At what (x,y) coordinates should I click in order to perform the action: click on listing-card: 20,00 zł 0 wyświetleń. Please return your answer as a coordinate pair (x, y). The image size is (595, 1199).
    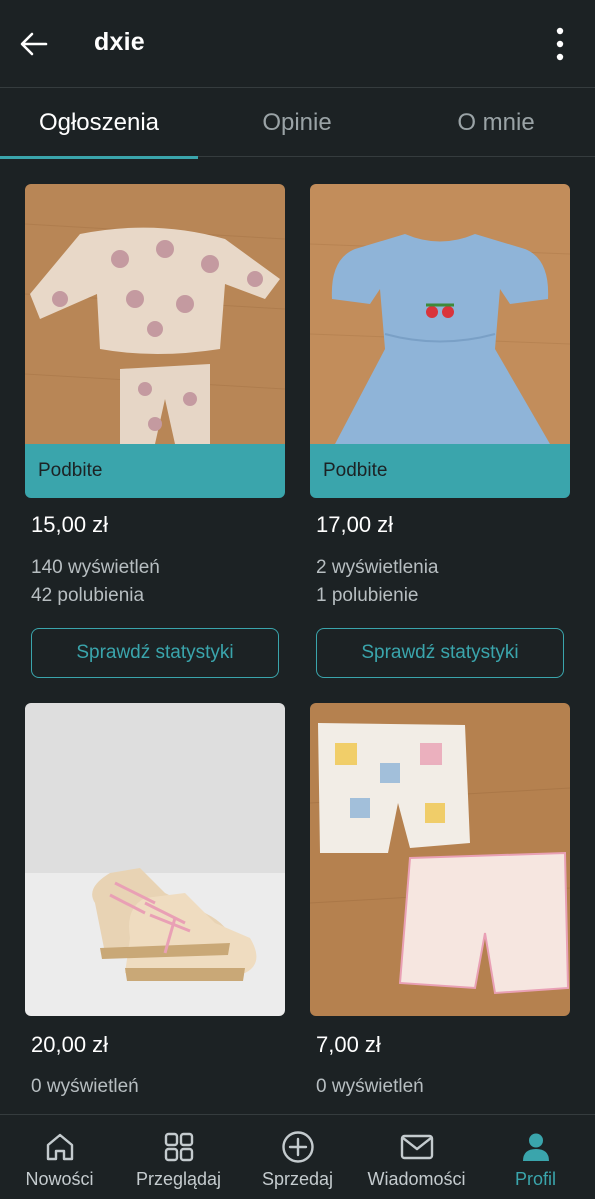
    Looking at the image, I should click on (155, 908).